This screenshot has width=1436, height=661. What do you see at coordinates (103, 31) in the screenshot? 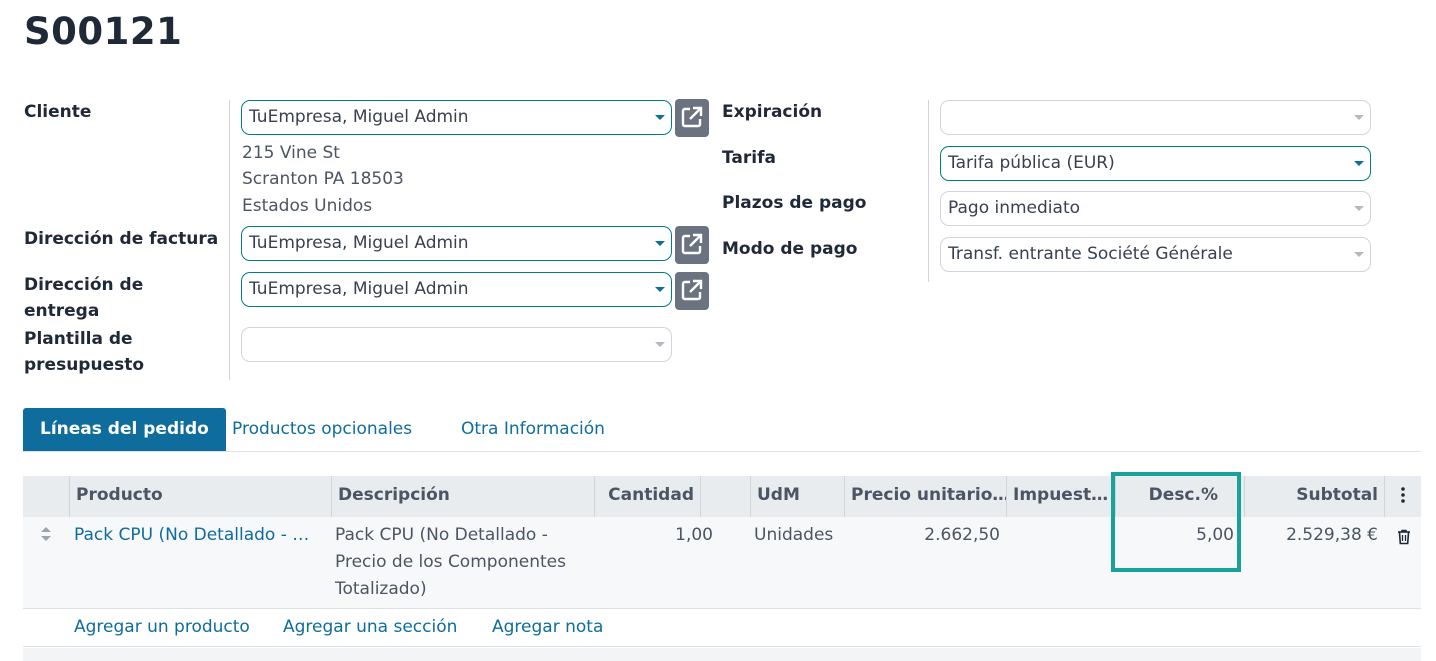
I see `page-title: S00121` at bounding box center [103, 31].